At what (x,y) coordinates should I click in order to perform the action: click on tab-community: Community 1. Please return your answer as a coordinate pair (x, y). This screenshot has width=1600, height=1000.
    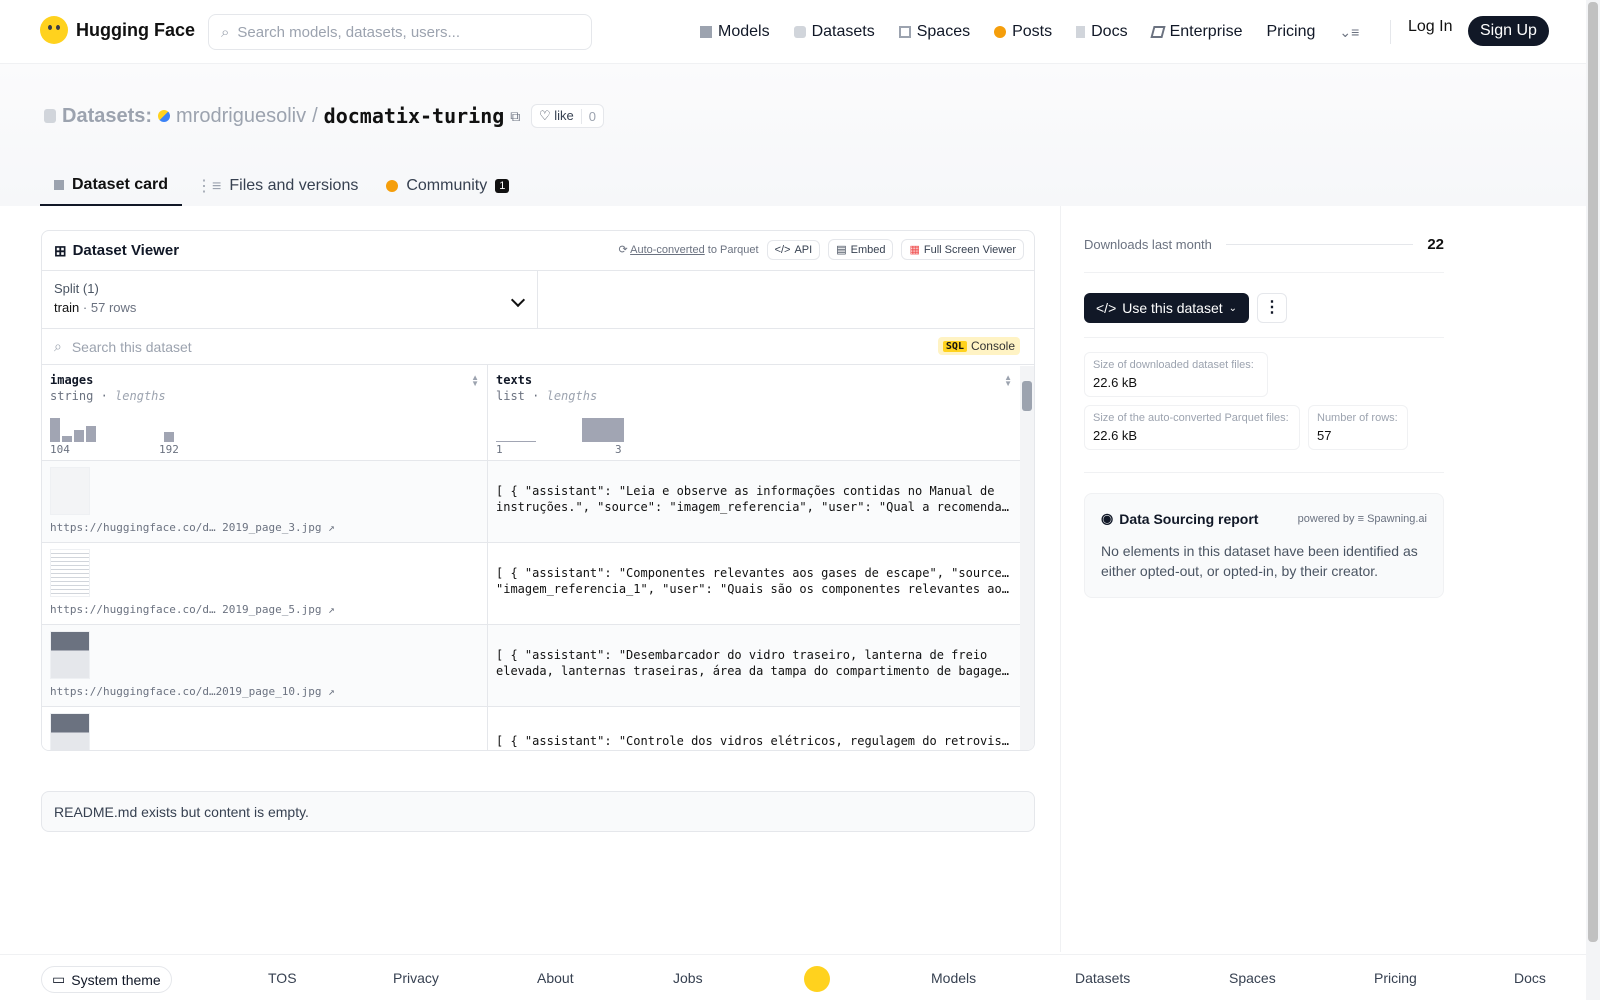
    Looking at the image, I should click on (447, 186).